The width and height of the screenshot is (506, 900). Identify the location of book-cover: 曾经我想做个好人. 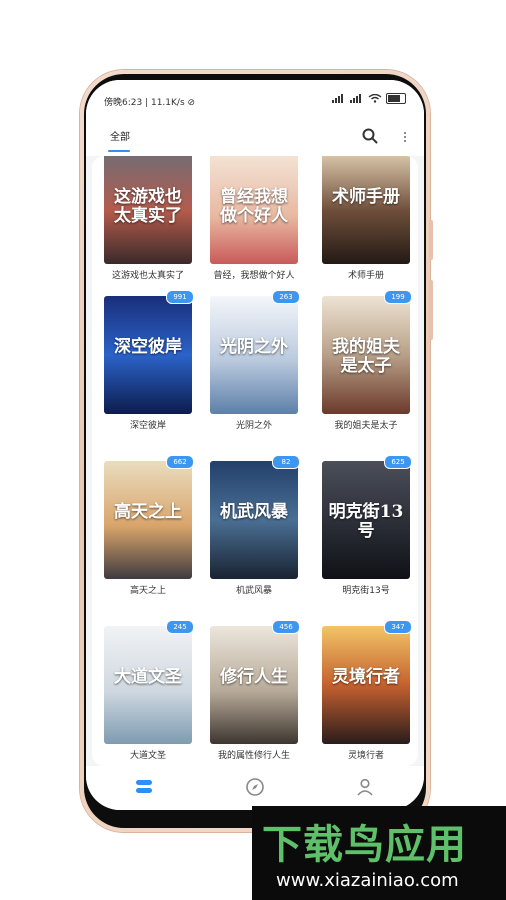
(254, 210).